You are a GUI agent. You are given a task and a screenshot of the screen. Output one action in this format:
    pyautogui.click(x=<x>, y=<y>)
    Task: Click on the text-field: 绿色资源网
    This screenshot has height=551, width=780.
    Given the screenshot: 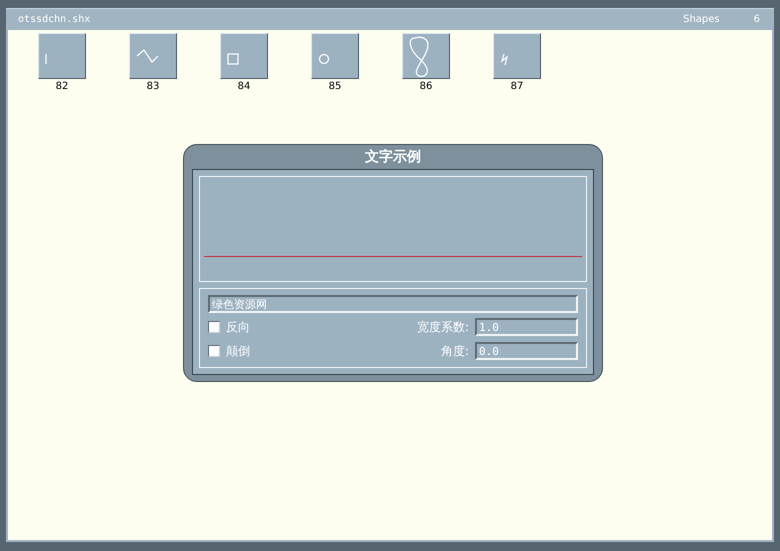 What is the action you would take?
    pyautogui.click(x=393, y=304)
    